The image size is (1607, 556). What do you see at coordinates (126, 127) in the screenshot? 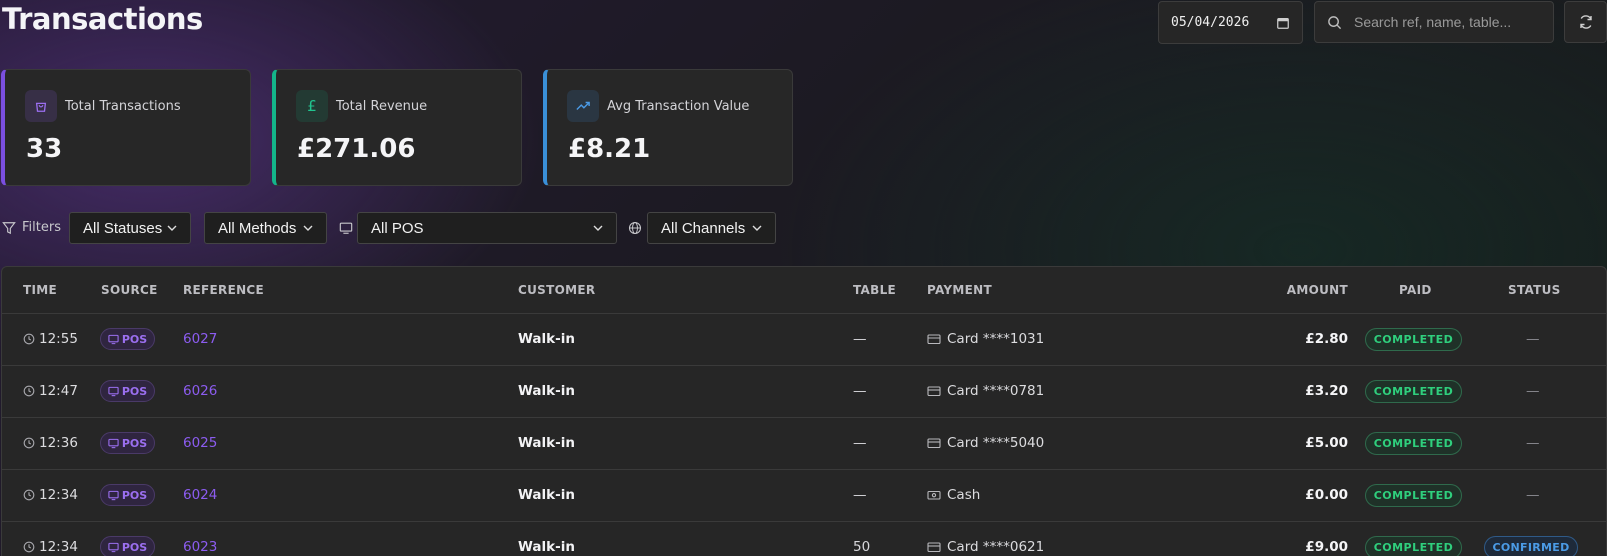
I see `stat-card-total-transactions: Total Transactions 33` at bounding box center [126, 127].